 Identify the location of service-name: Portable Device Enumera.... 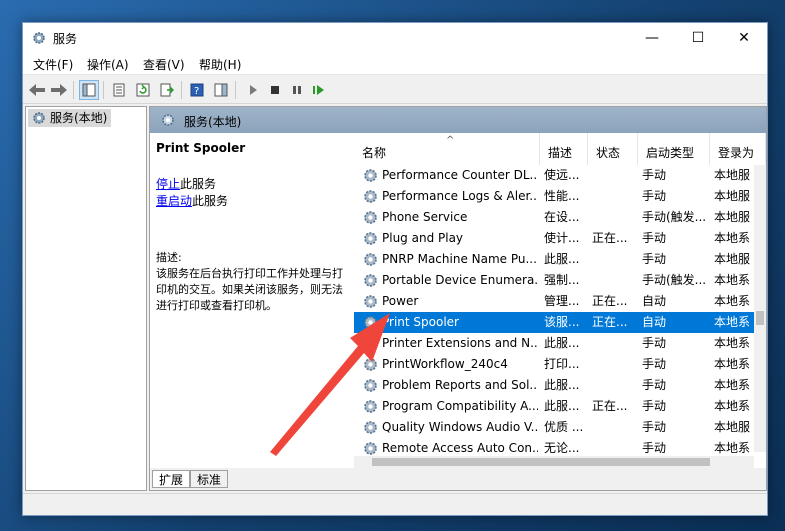
(460, 280).